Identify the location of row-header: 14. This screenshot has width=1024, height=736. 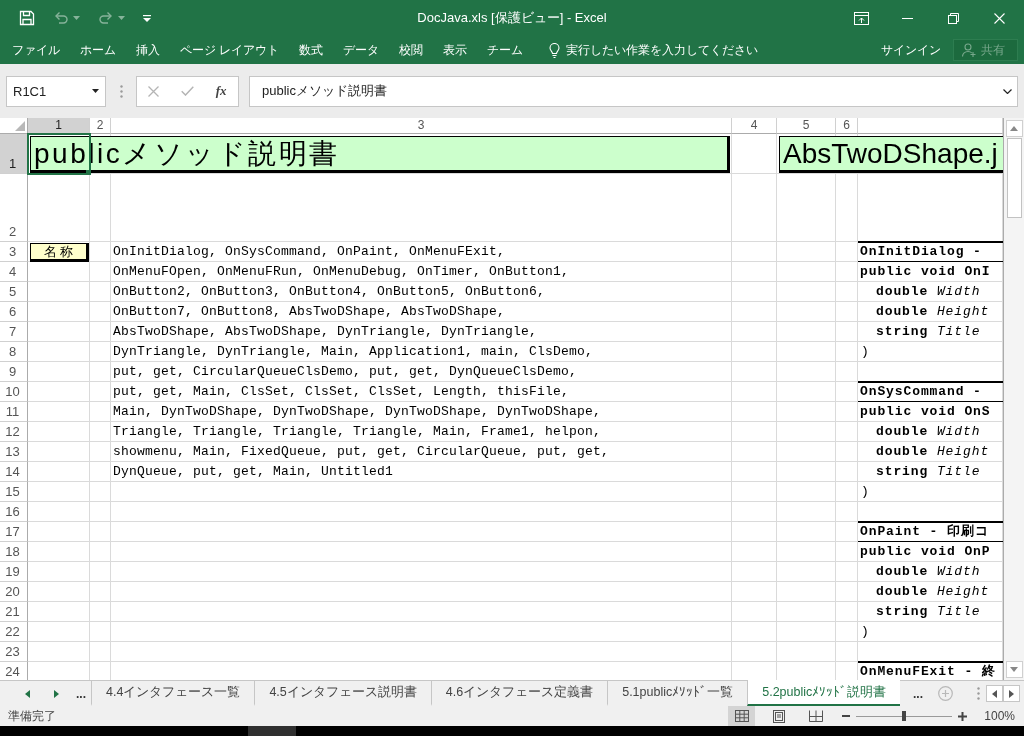
(14, 472).